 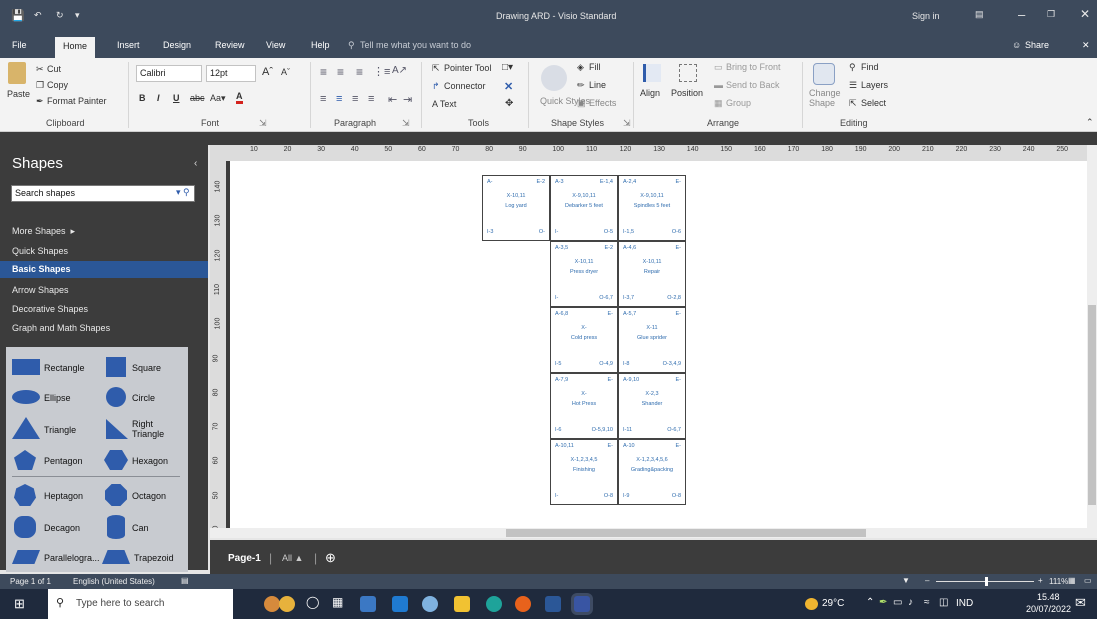 What do you see at coordinates (399, 70) in the screenshot?
I see `text-direction-icon: A↗` at bounding box center [399, 70].